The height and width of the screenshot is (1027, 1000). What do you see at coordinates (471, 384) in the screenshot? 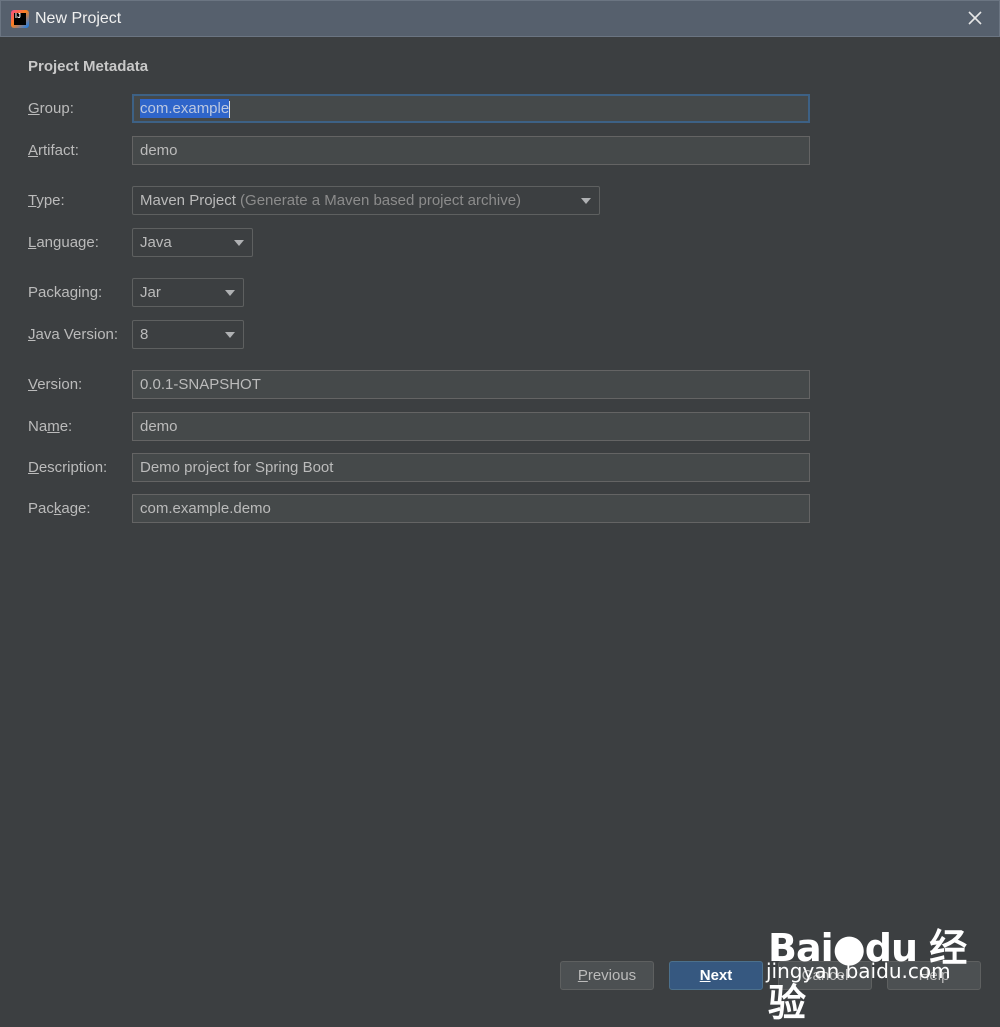
I see `version-input: 0.0.1-SNAPSHOT` at bounding box center [471, 384].